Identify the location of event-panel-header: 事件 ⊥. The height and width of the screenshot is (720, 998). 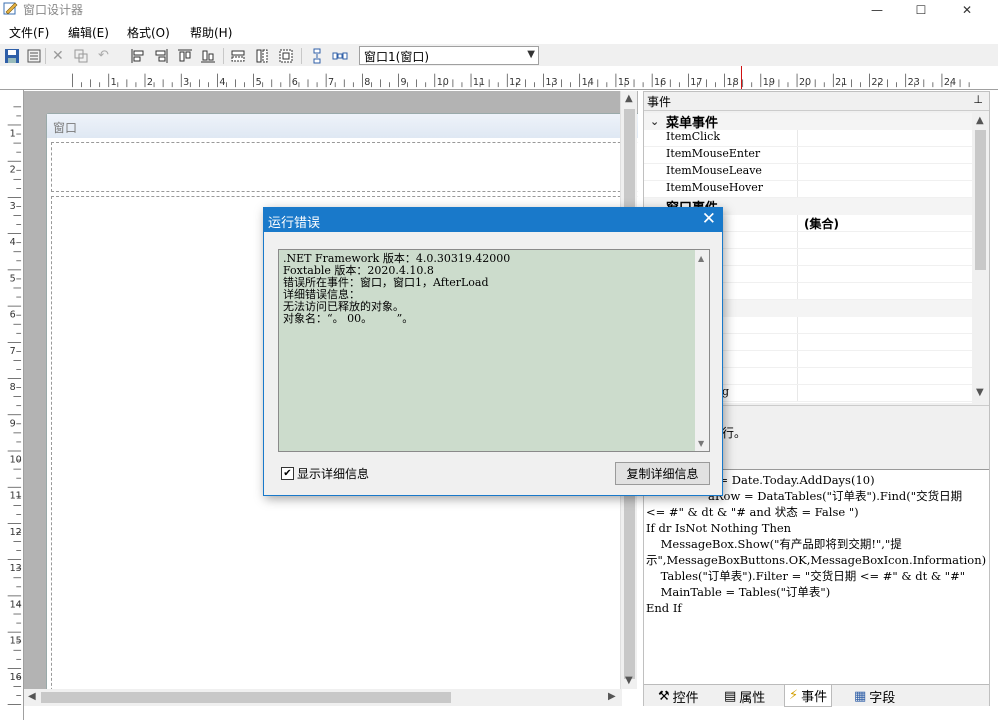
(816, 101).